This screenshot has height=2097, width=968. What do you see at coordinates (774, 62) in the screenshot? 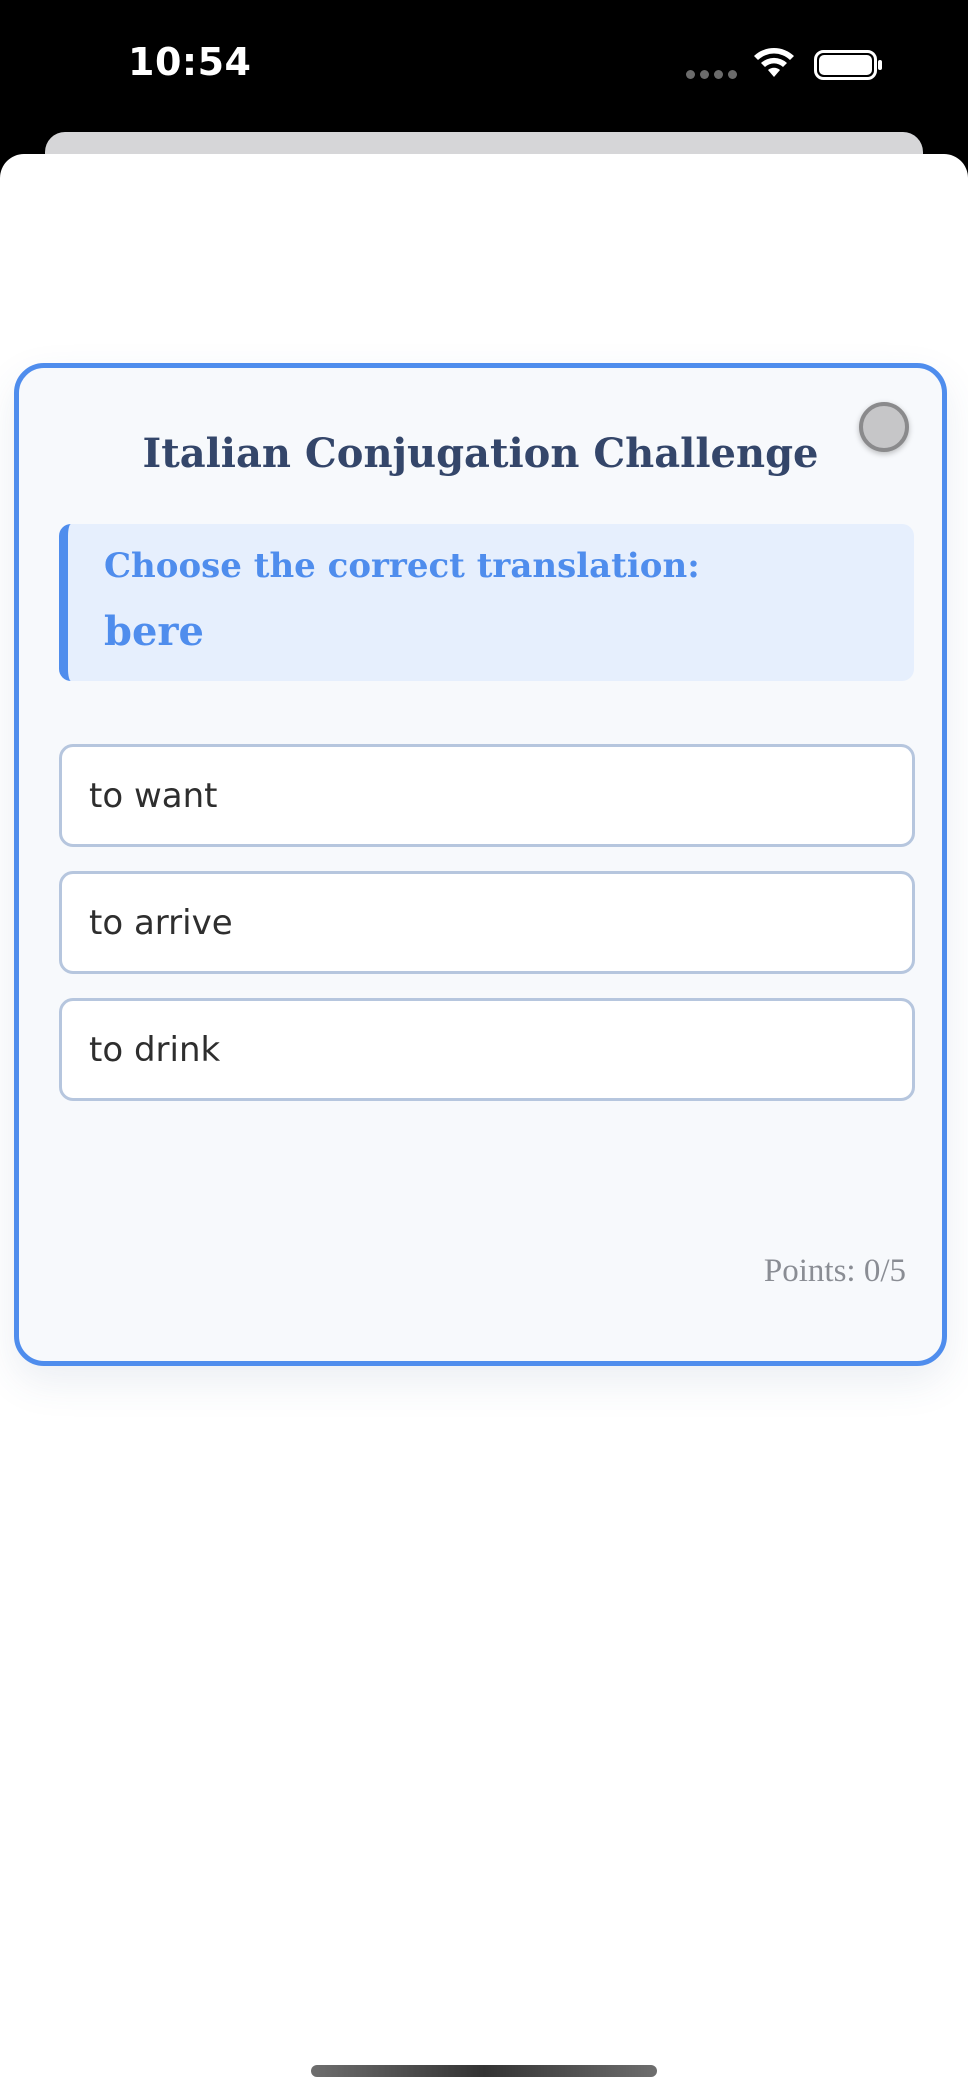
I see `wifi-icon` at bounding box center [774, 62].